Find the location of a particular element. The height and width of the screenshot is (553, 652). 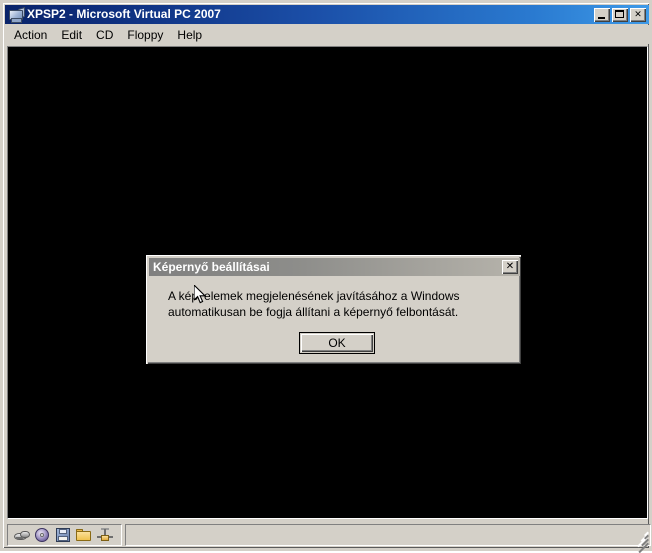

maximize-button is located at coordinates (620, 14).